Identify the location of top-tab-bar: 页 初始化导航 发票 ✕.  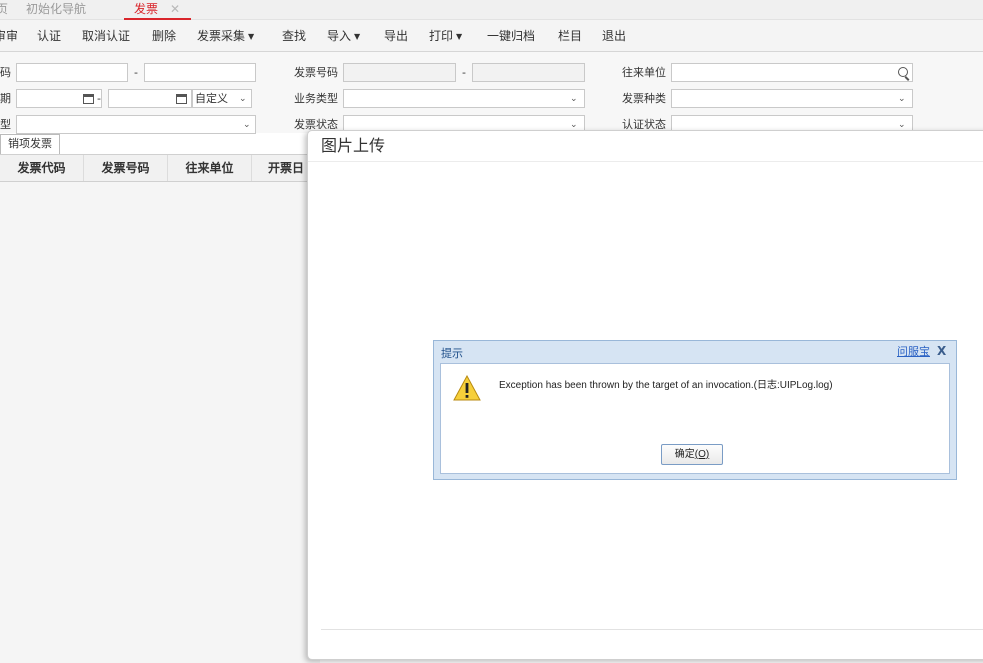
(491, 10).